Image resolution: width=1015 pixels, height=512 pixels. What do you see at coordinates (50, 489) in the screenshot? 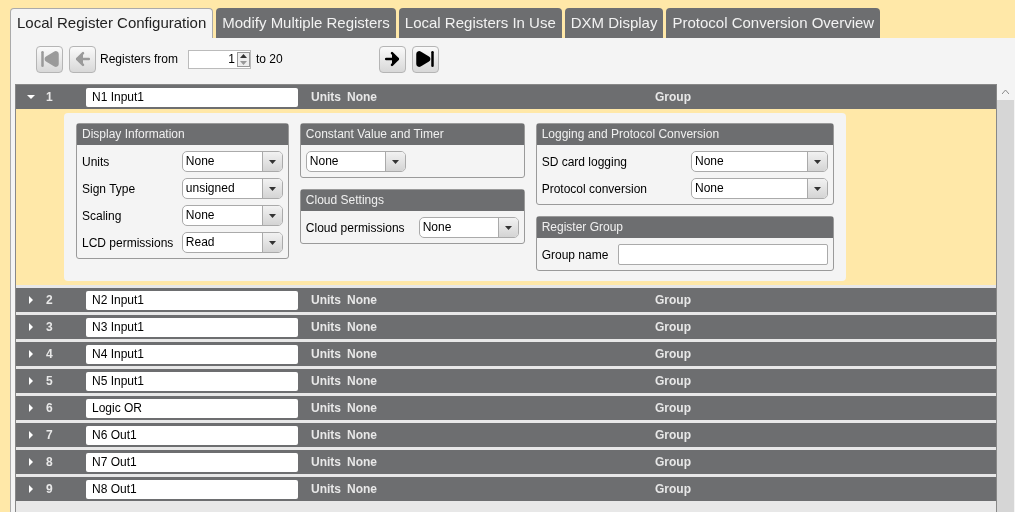
I see `register-number: 9` at bounding box center [50, 489].